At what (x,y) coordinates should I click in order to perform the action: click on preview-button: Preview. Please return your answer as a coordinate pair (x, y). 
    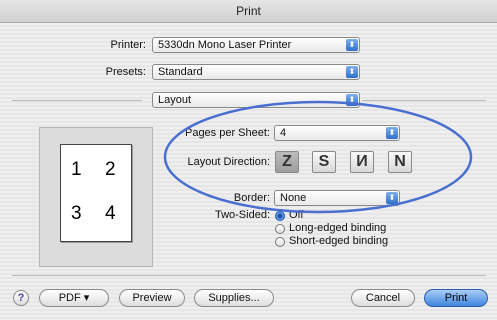
    Looking at the image, I should click on (152, 298).